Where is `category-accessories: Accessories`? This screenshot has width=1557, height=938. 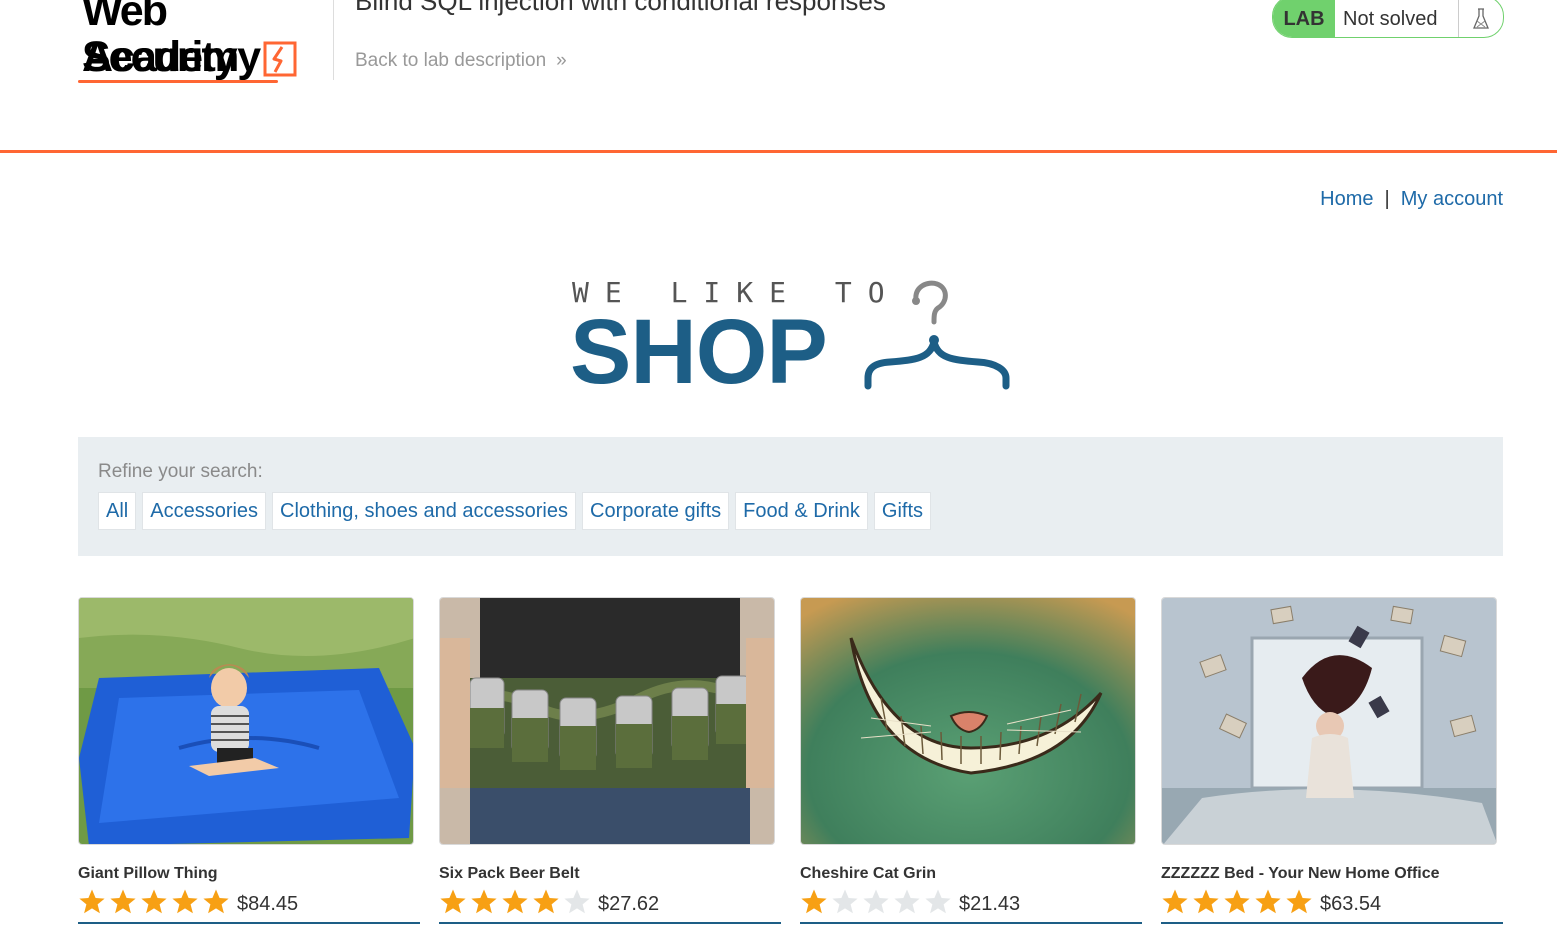 category-accessories: Accessories is located at coordinates (204, 511).